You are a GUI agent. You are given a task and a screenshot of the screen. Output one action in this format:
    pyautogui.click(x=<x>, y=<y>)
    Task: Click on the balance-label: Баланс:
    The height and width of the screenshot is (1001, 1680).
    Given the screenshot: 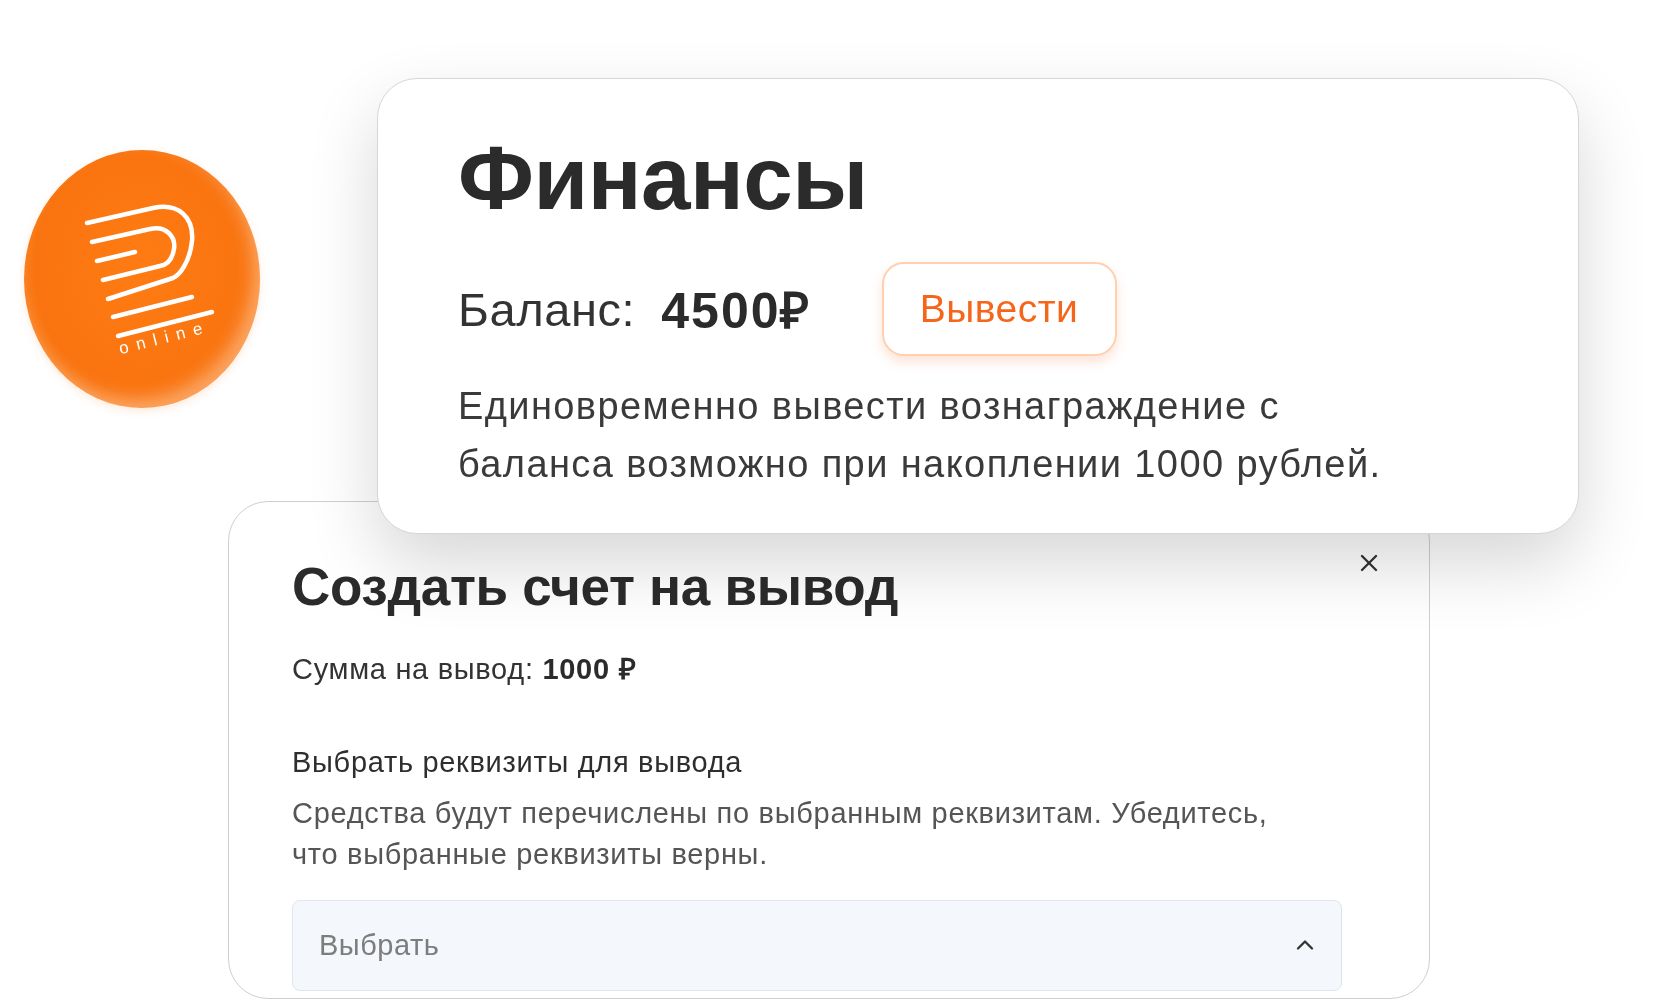 What is the action you would take?
    pyautogui.click(x=547, y=309)
    